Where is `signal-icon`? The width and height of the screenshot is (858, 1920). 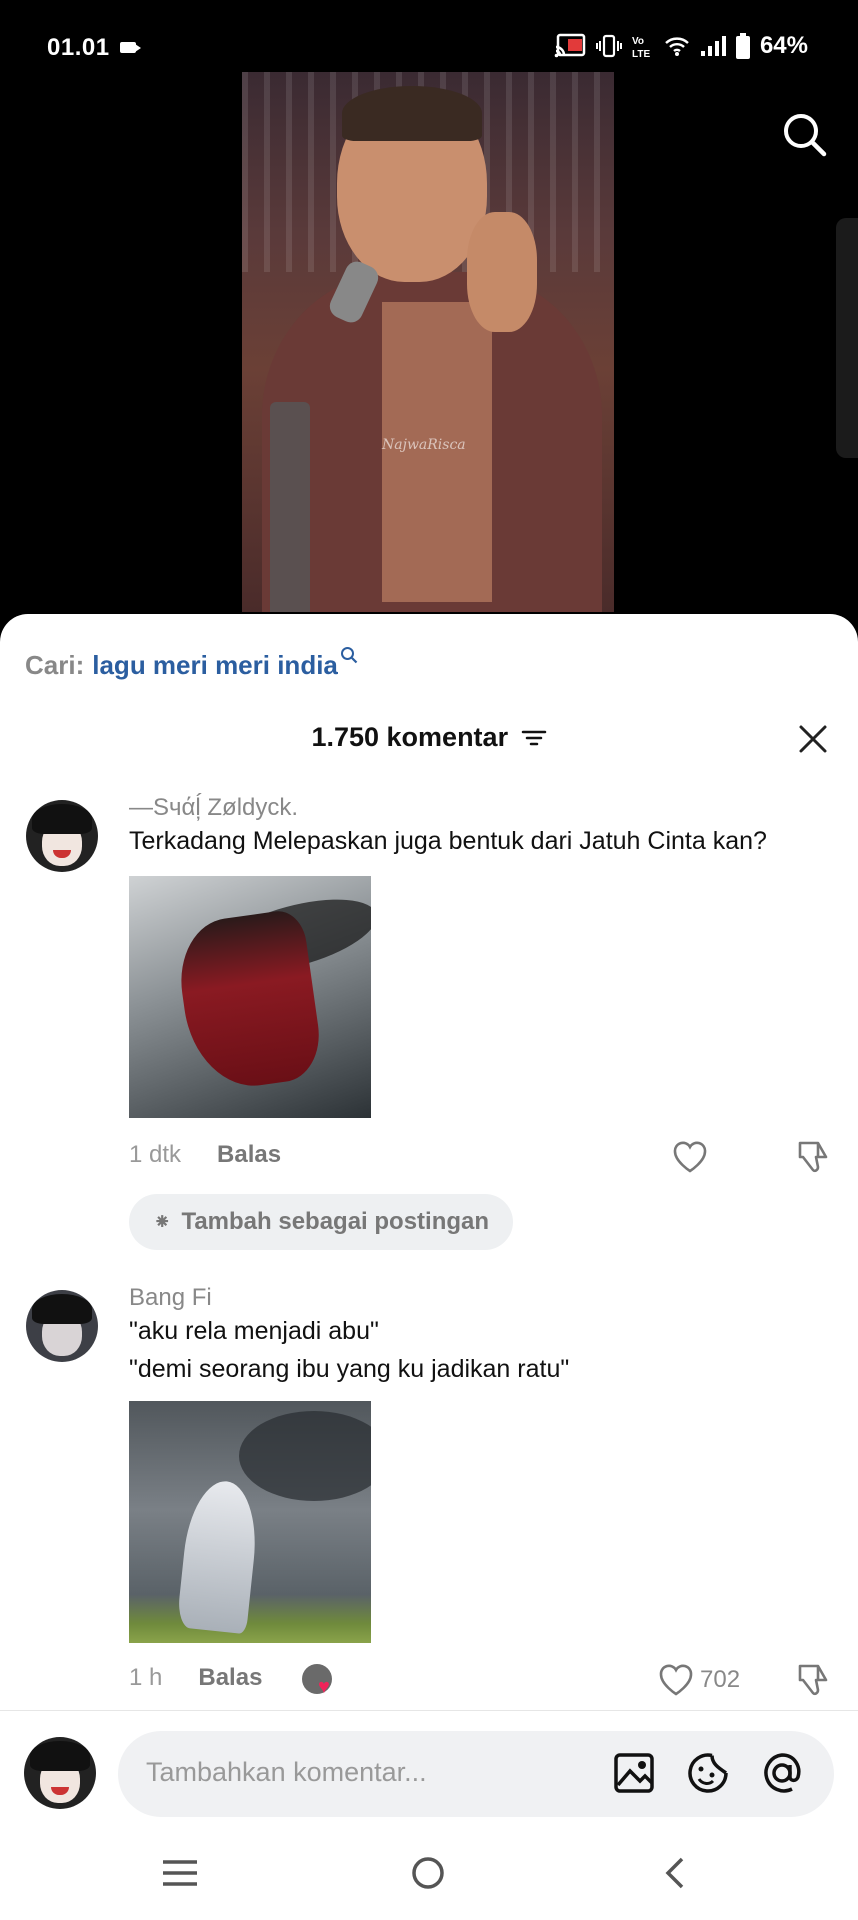 signal-icon is located at coordinates (713, 46).